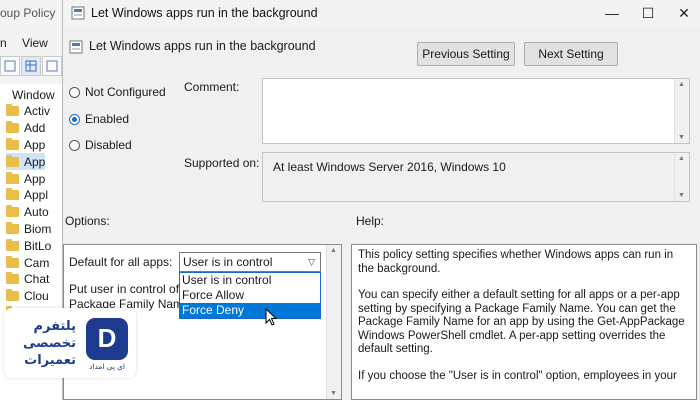 This screenshot has width=700, height=400. I want to click on tree-item: Activ, so click(28, 111).